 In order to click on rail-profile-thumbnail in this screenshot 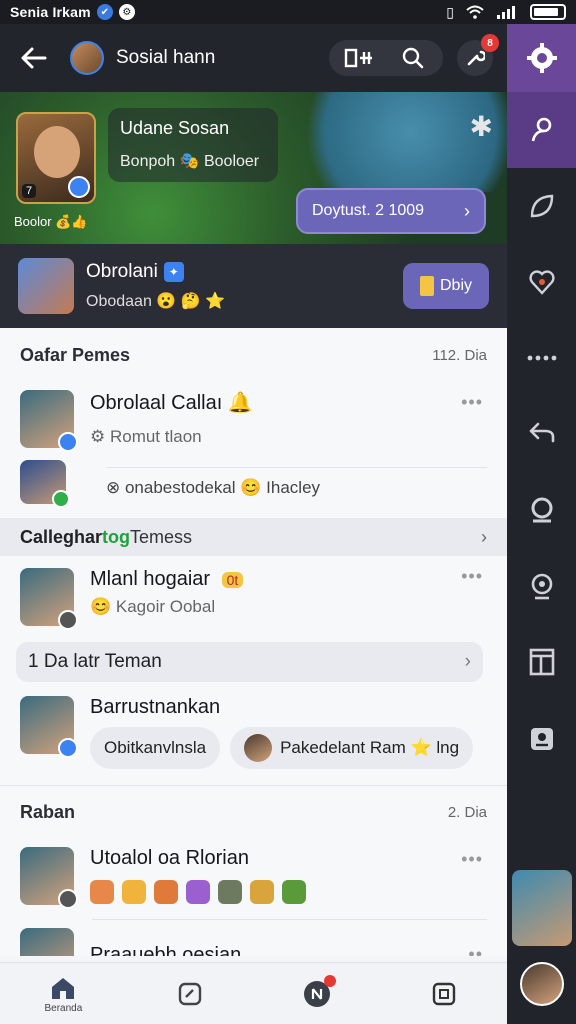, I will do `click(541, 908)`.